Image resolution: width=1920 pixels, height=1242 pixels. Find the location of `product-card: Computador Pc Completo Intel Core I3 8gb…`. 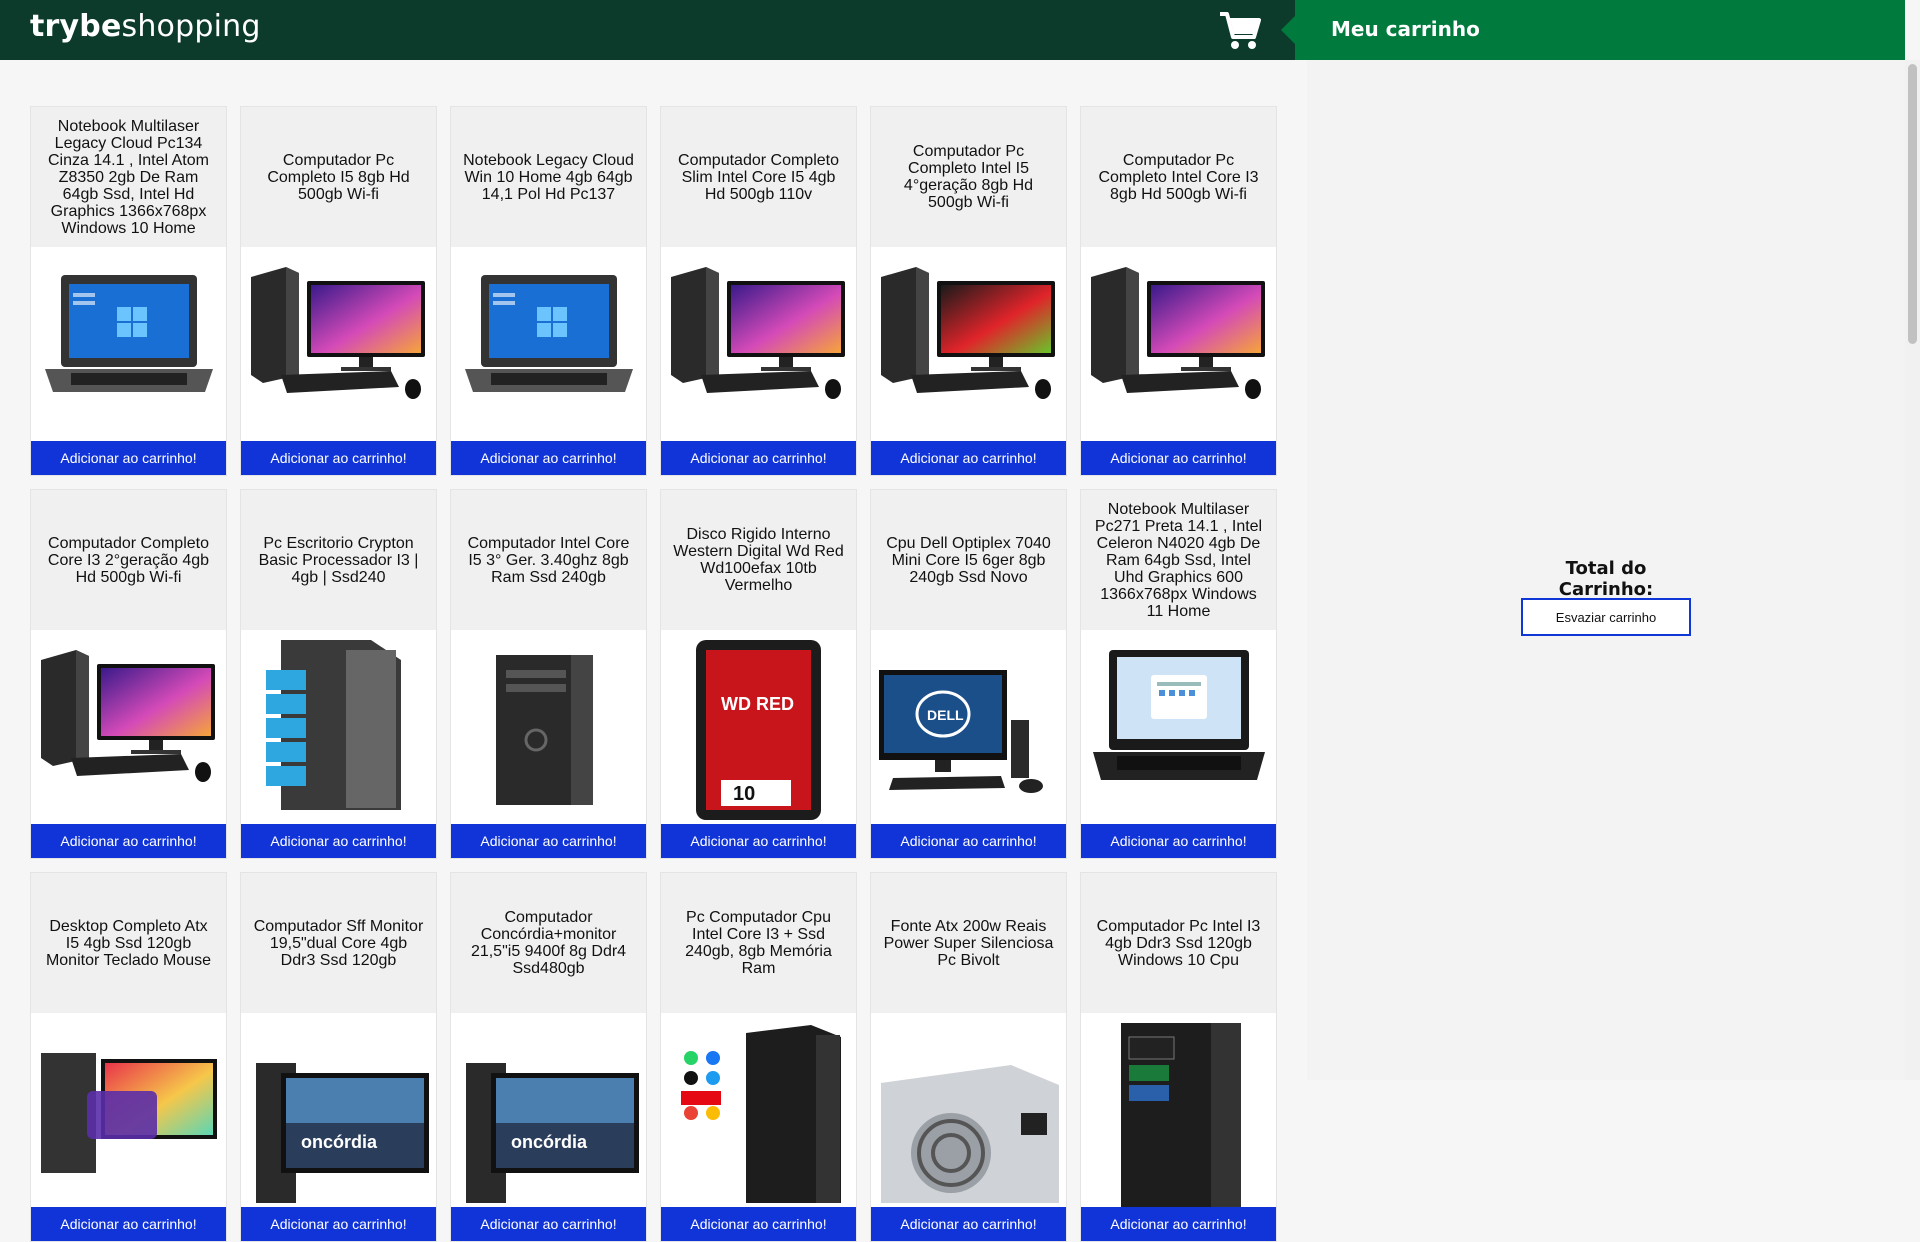

product-card: Computador Pc Completo Intel Core I3 8gb… is located at coordinates (1178, 291).